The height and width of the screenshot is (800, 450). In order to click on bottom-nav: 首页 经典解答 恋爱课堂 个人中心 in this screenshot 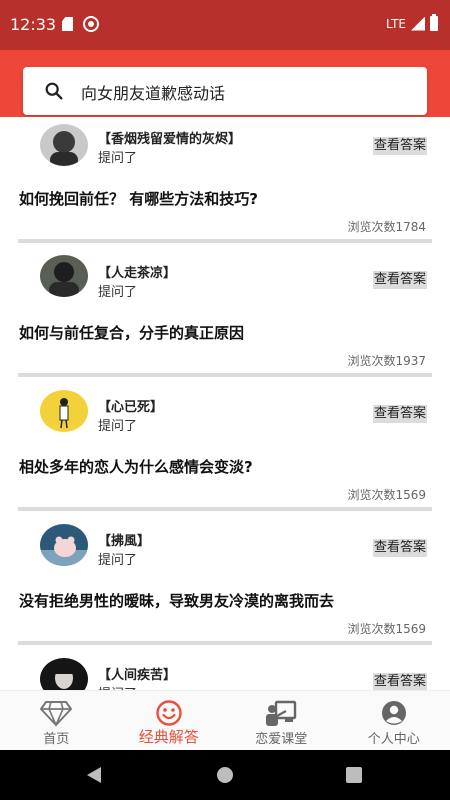, I will do `click(225, 720)`.